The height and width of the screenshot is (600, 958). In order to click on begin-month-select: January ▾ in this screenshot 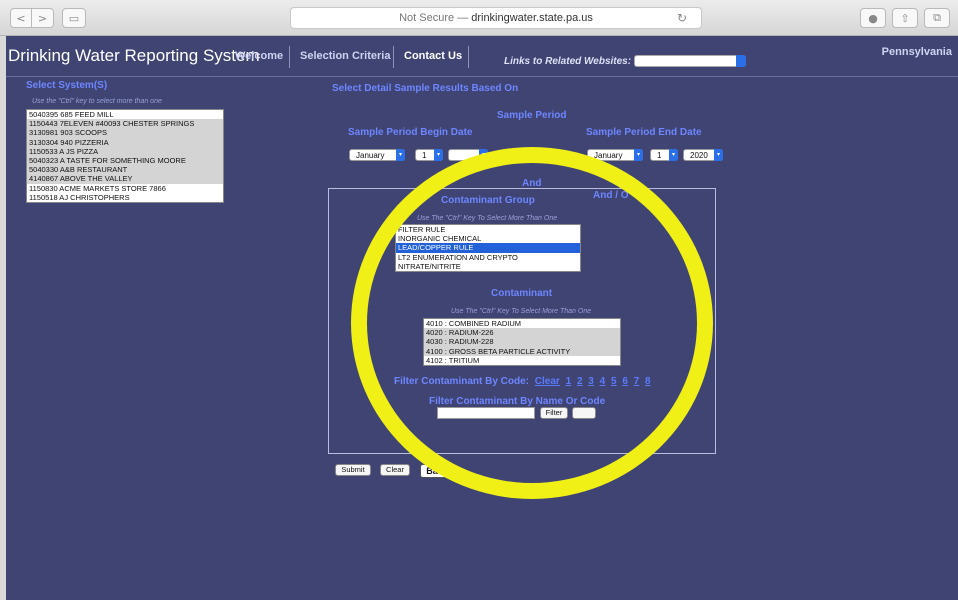, I will do `click(377, 155)`.